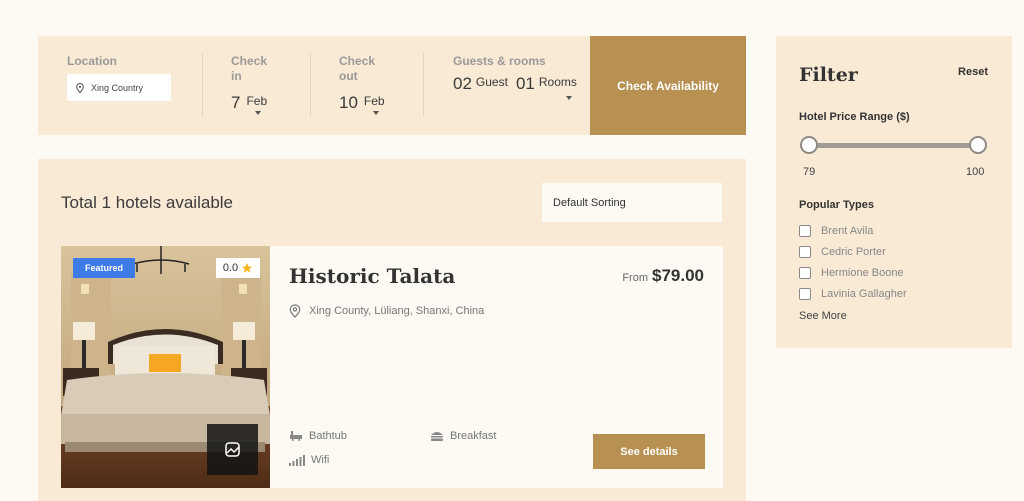  Describe the element at coordinates (842, 252) in the screenshot. I see `type-option: Cedric Porter` at that location.